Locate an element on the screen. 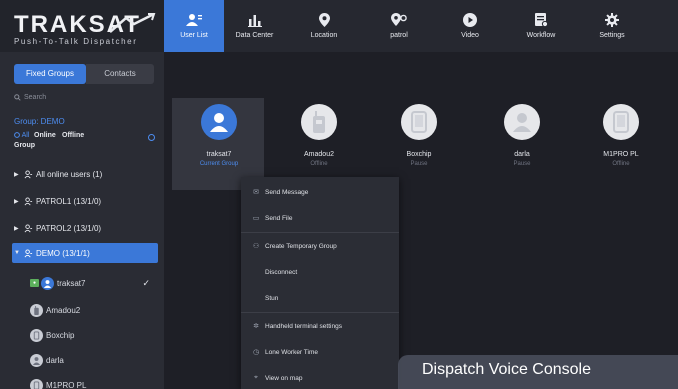 The image size is (678, 389). tree-item-label: DEMO (13/1/1) is located at coordinates (63, 253).